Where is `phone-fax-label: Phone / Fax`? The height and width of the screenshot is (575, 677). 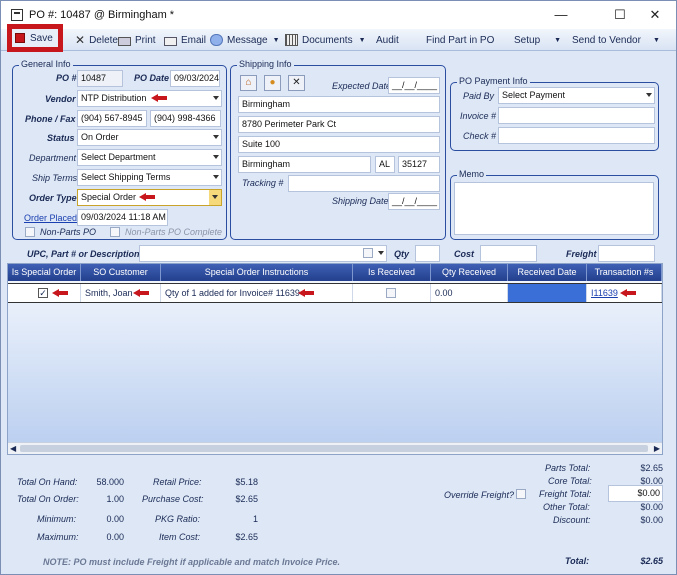
phone-fax-label: Phone / Fax is located at coordinates (50, 119).